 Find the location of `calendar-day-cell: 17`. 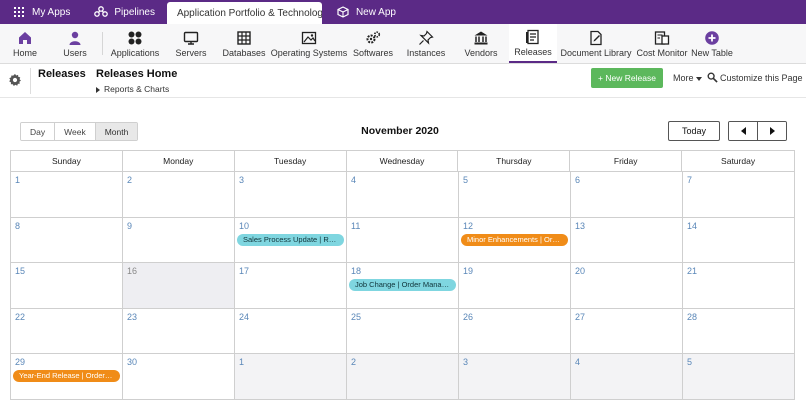

calendar-day-cell: 17 is located at coordinates (291, 285).